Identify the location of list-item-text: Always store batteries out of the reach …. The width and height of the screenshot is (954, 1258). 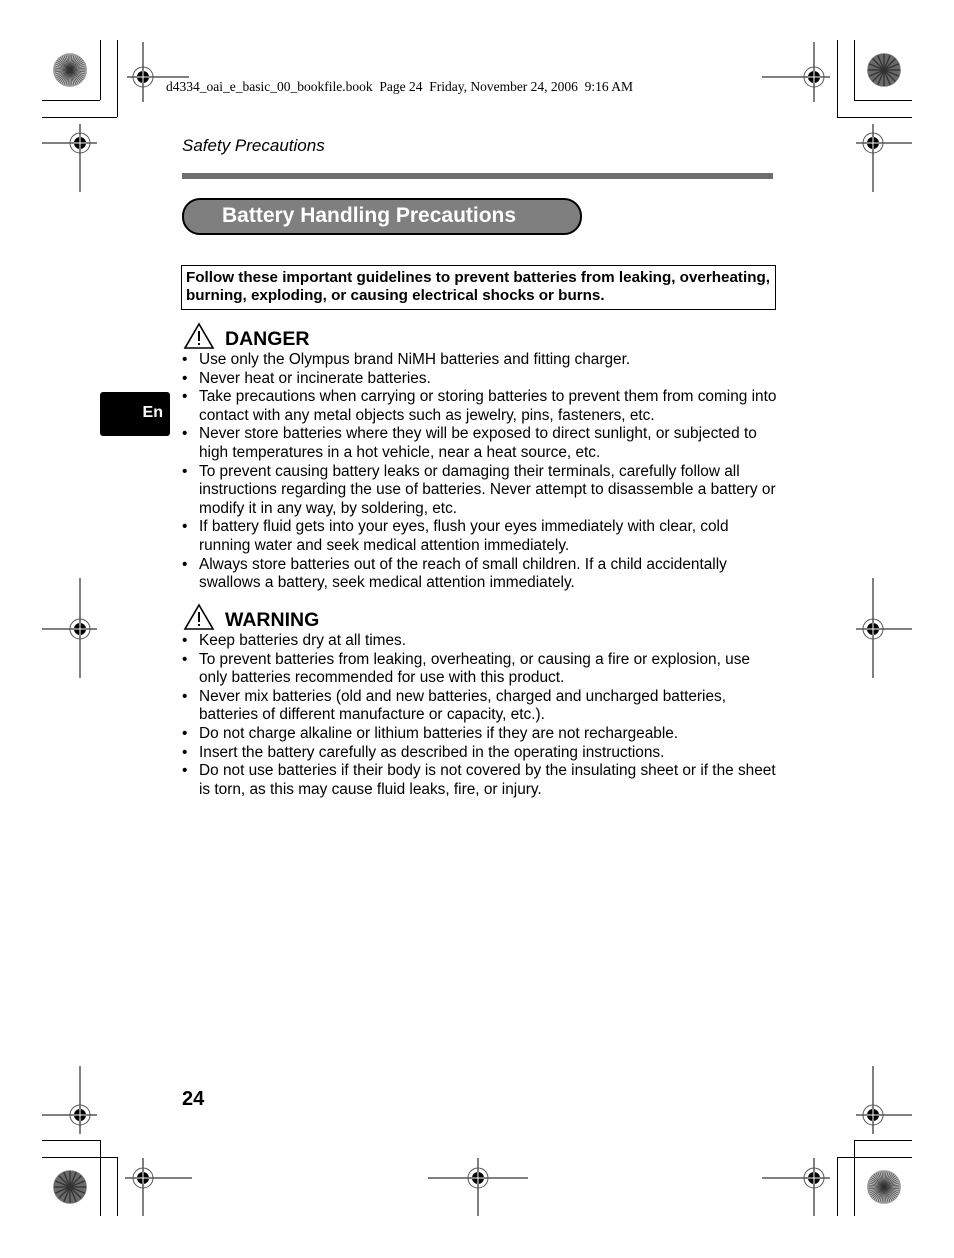
(463, 573).